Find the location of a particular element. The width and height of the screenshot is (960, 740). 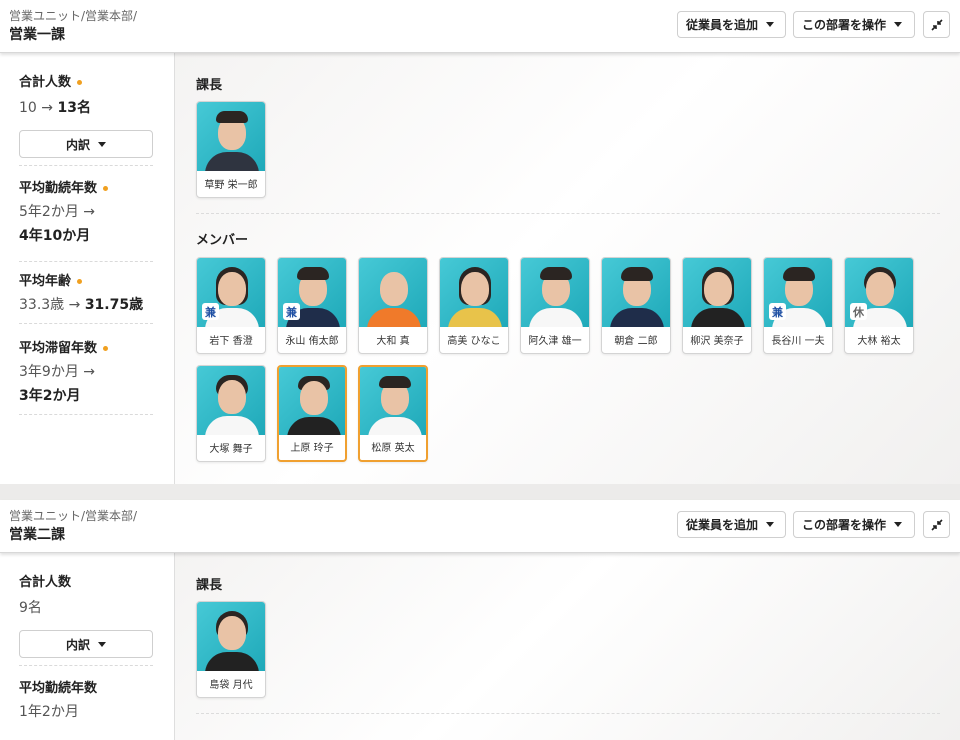

department-title: 営業二課 is located at coordinates (37, 535).